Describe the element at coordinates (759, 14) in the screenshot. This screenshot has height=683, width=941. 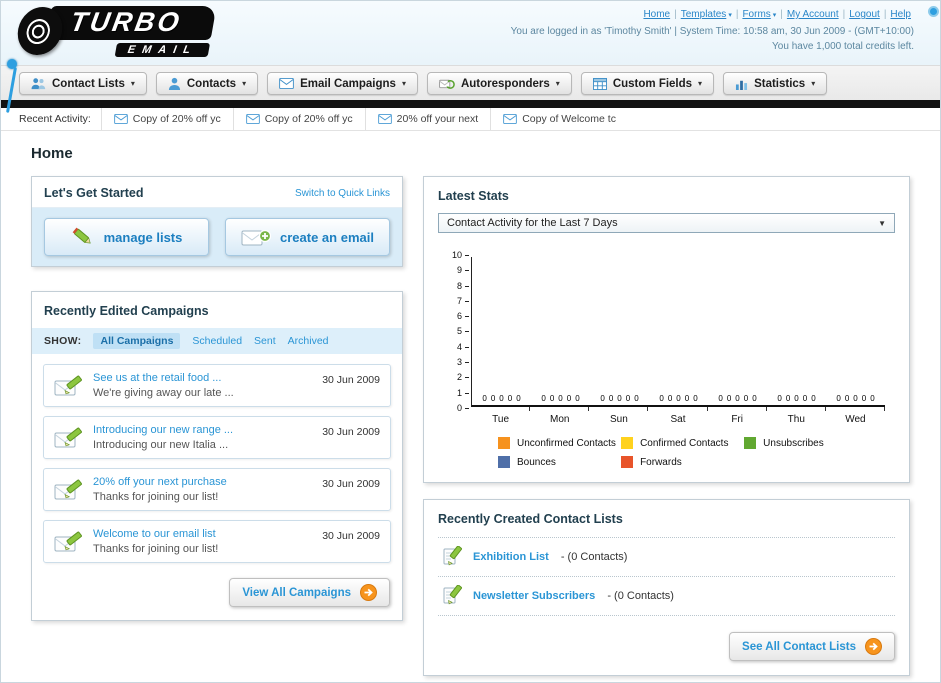
I see `top-link-forms: Forms ▾` at that location.